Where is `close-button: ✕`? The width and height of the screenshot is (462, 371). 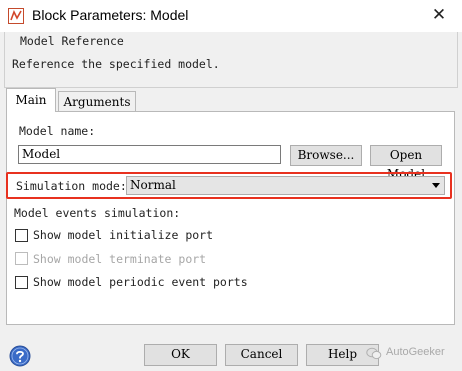 close-button: ✕ is located at coordinates (439, 16).